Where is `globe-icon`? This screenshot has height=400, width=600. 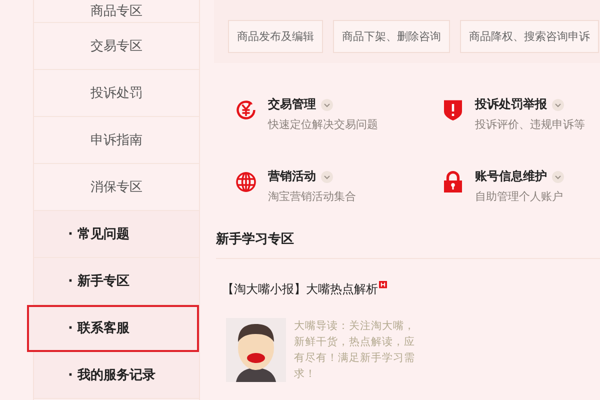
globe-icon is located at coordinates (246, 182).